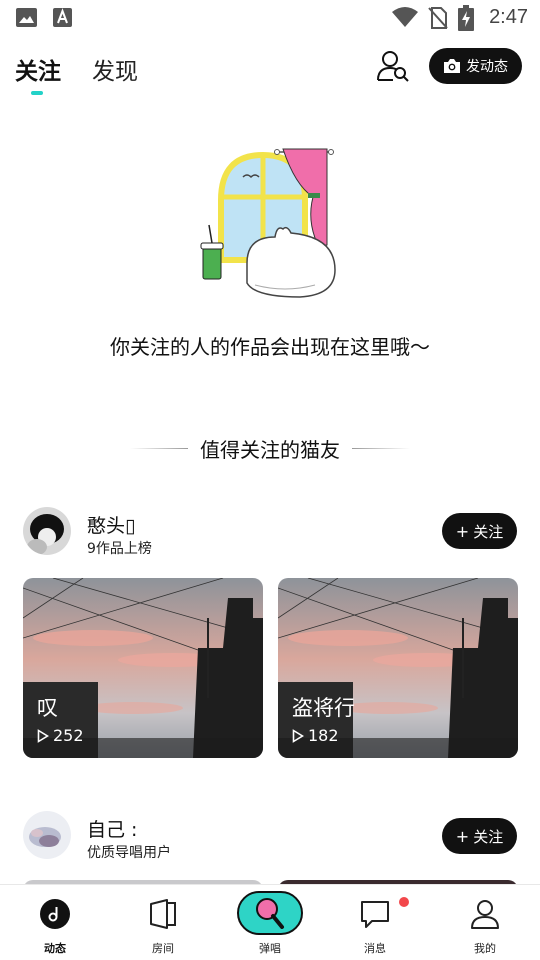 This screenshot has width=540, height=960. What do you see at coordinates (68, 735) in the screenshot?
I see `play-count-value: 252` at bounding box center [68, 735].